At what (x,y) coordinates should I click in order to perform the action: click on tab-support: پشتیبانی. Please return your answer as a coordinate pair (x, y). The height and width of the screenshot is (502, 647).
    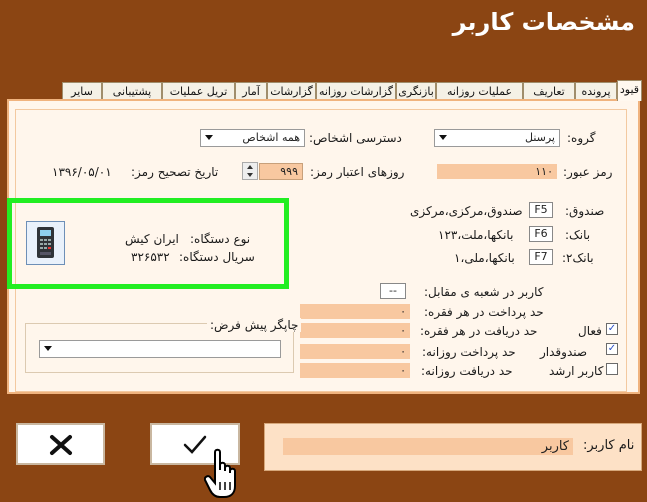
    Looking at the image, I should click on (132, 91).